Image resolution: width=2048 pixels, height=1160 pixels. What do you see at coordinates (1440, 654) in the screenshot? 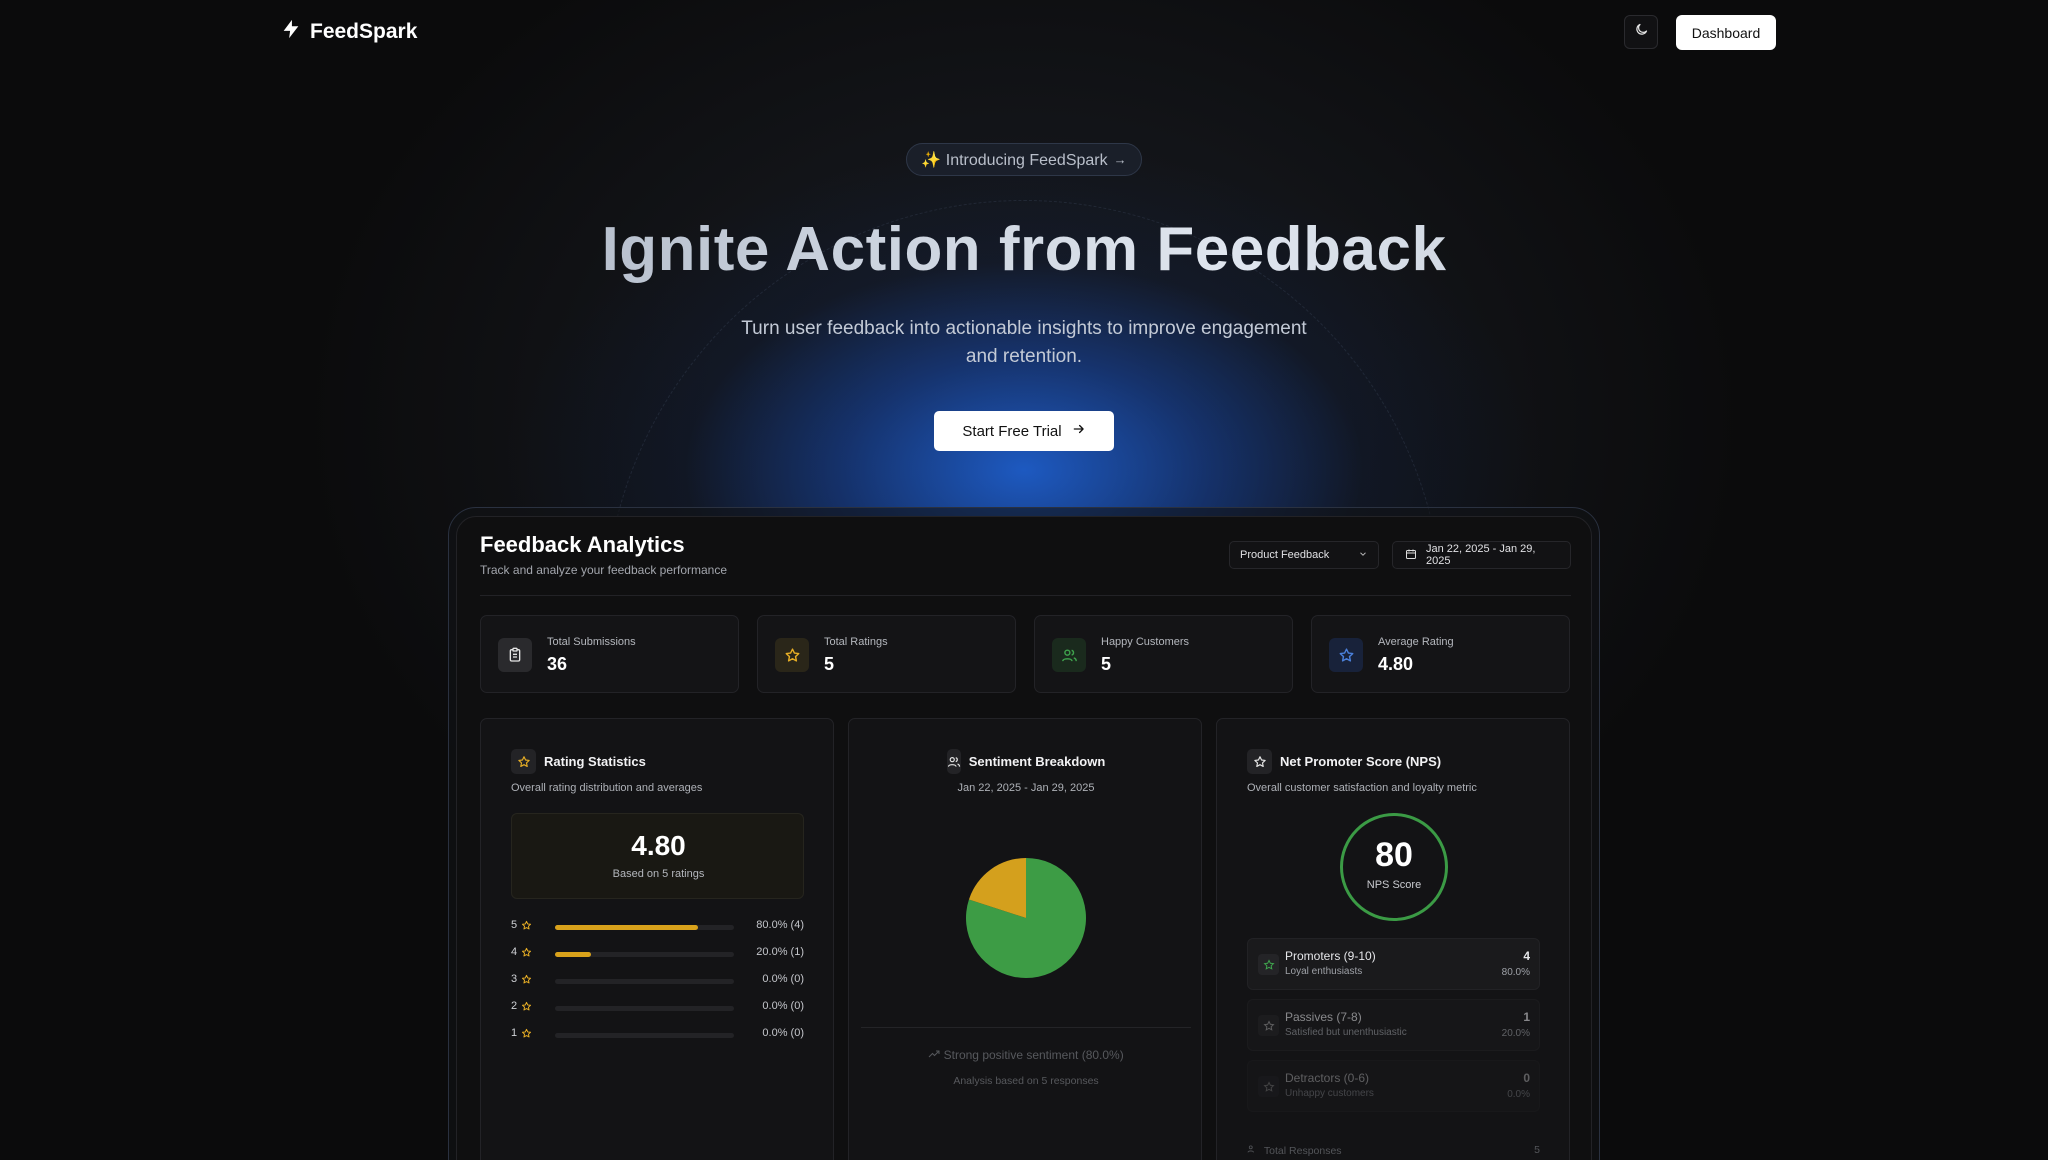
I see `stat-average-rating: Average Rating 4.80` at bounding box center [1440, 654].